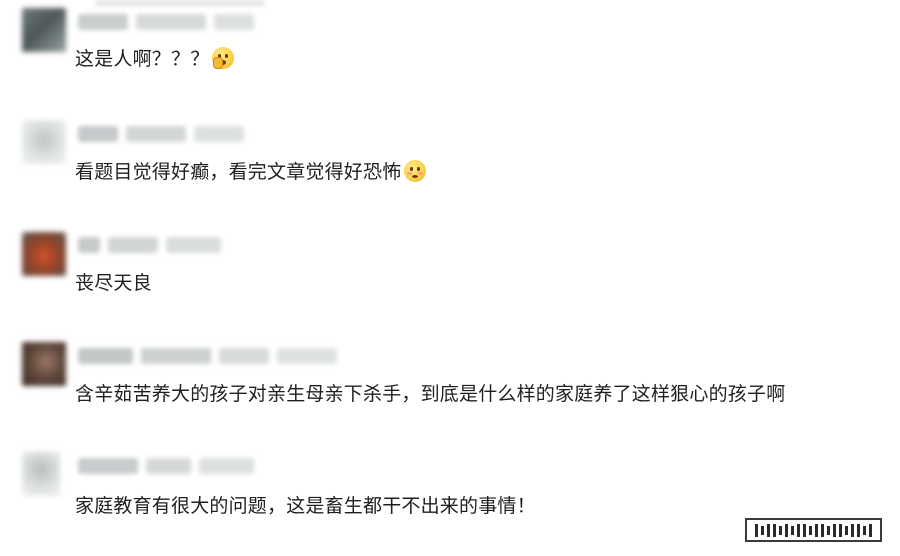  Describe the element at coordinates (430, 394) in the screenshot. I see `comment-text: 含辛茹苦养大的孩子对亲生母亲下杀手，到底是什么样的家庭养了这样狠心的孩子啊` at that location.